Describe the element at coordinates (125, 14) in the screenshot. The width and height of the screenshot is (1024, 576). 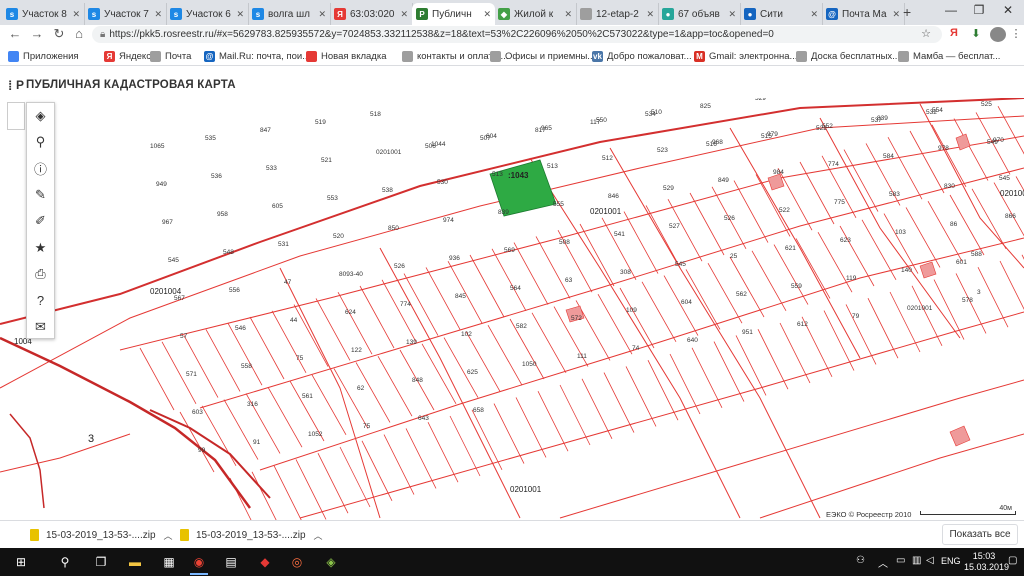
I see `browser-tab: s Участок 7 ✕` at that location.